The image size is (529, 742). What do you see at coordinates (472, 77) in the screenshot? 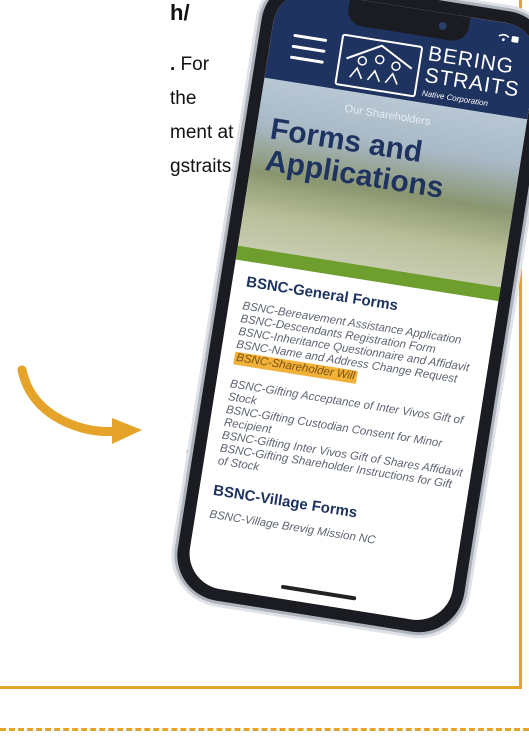
I see `logo-wordmark: BERING STRAITS Native Corporation` at bounding box center [472, 77].